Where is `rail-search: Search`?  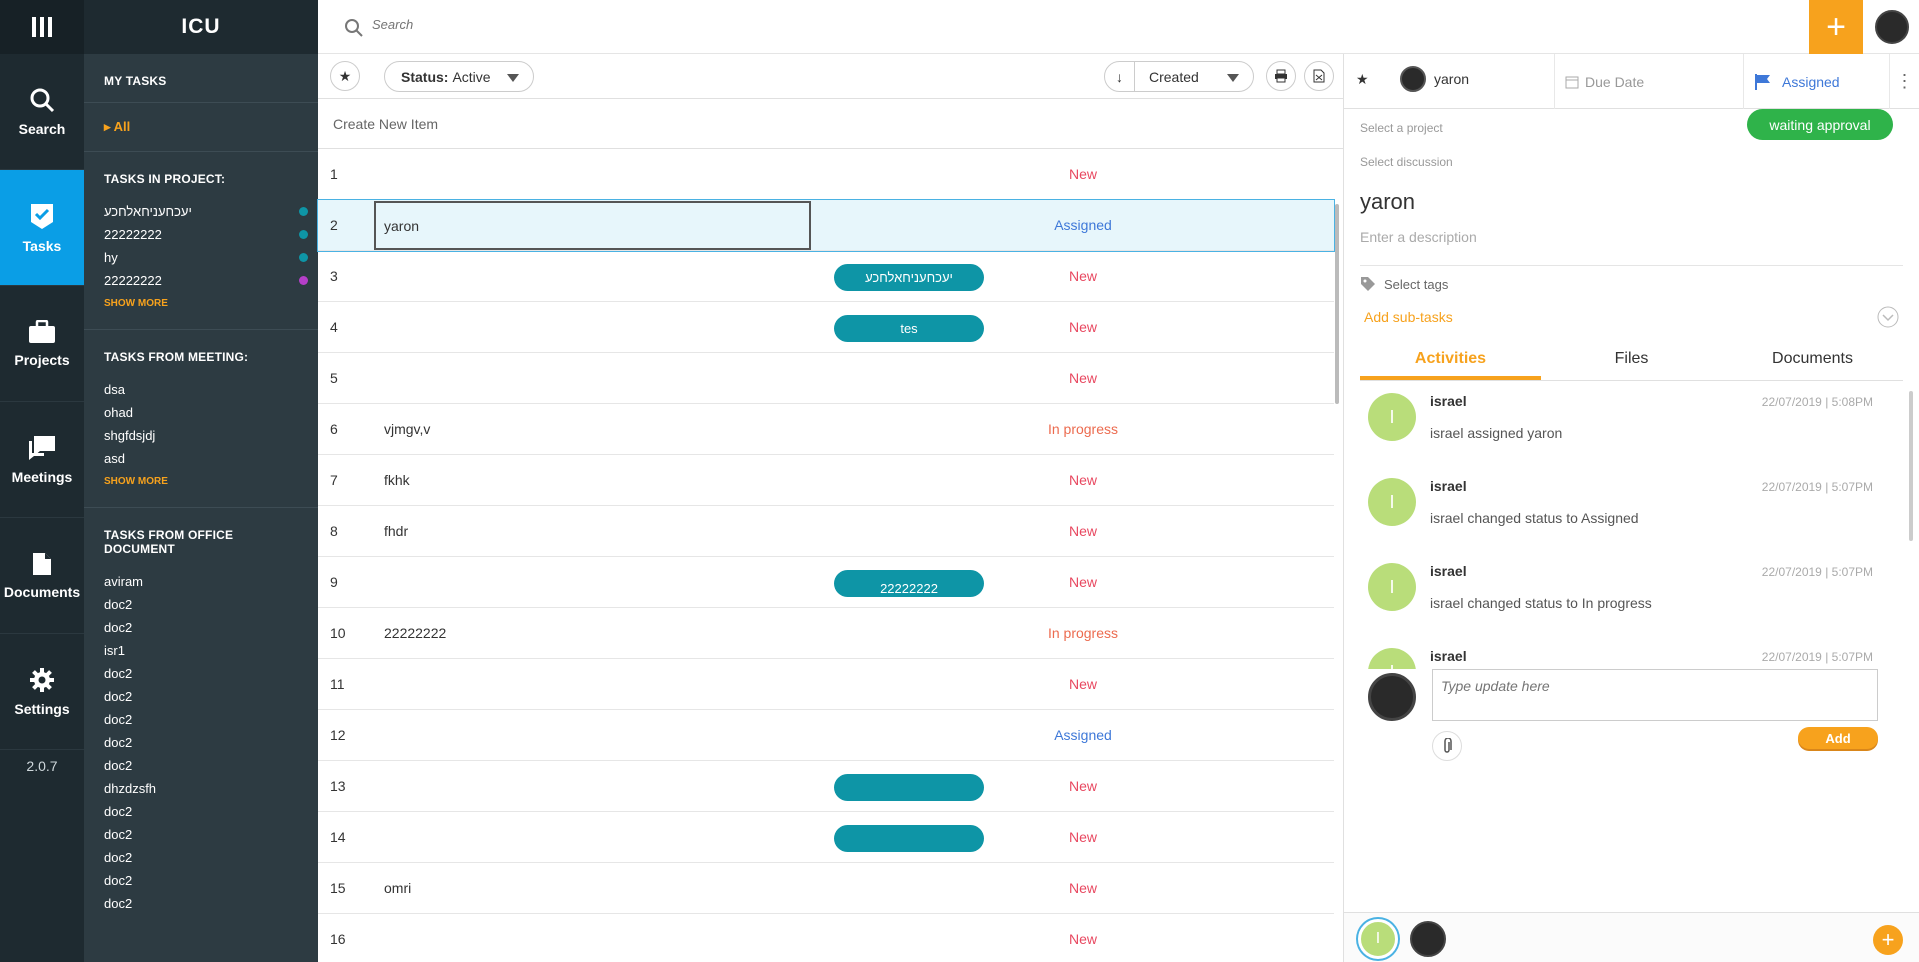
rail-search: Search is located at coordinates (42, 112).